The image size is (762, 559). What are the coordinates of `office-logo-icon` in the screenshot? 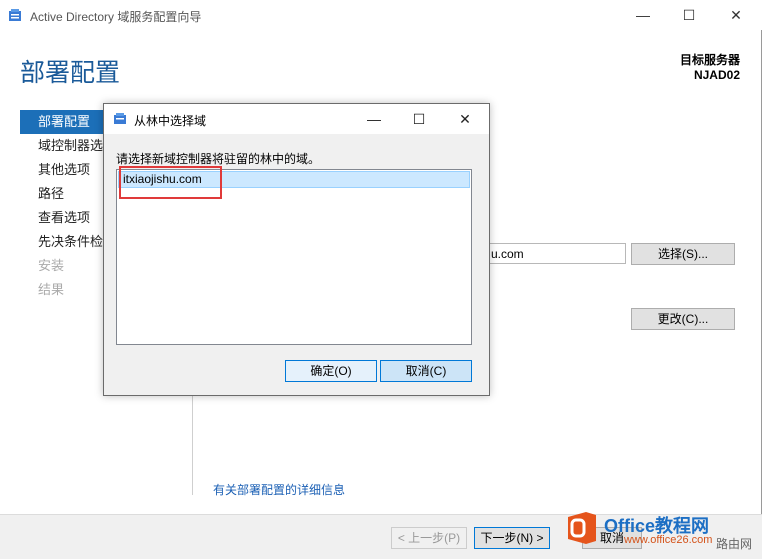 It's located at (582, 528).